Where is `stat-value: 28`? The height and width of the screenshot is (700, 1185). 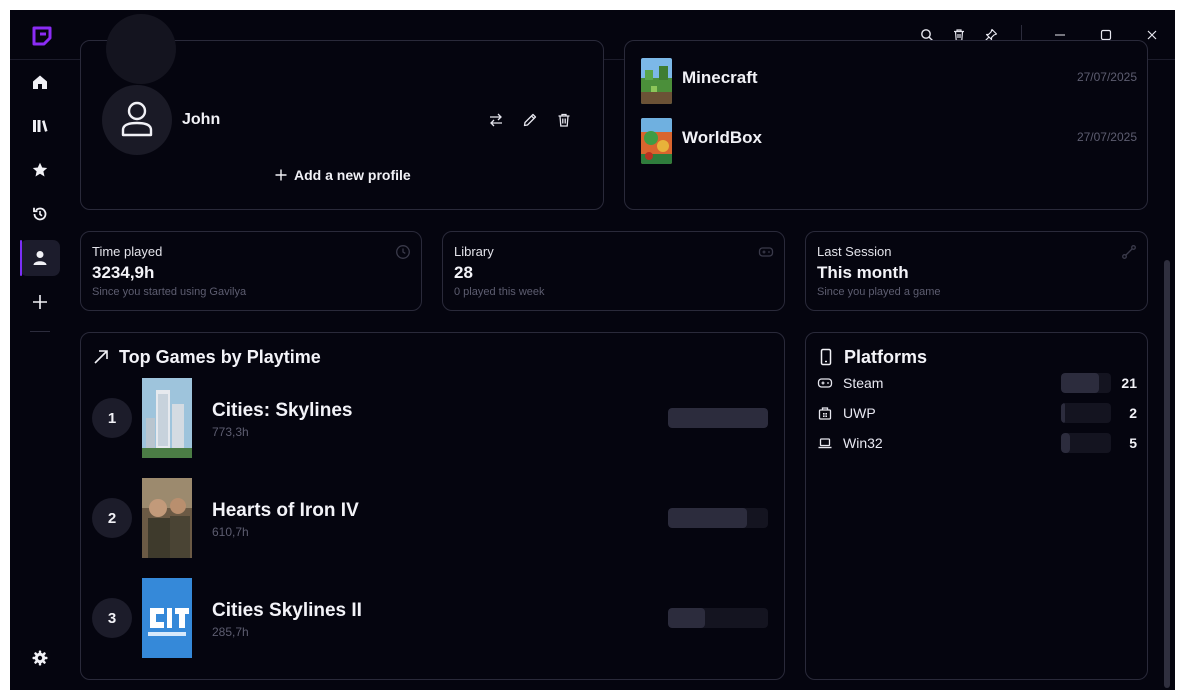
stat-value: 28 is located at coordinates (463, 272).